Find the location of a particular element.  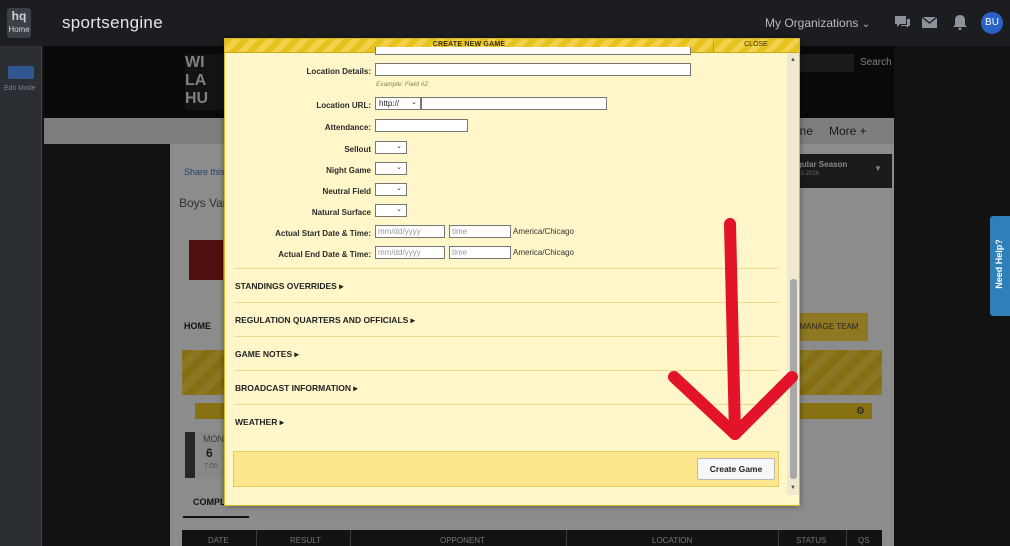

scroll-down-icon: ▼ is located at coordinates (793, 488).